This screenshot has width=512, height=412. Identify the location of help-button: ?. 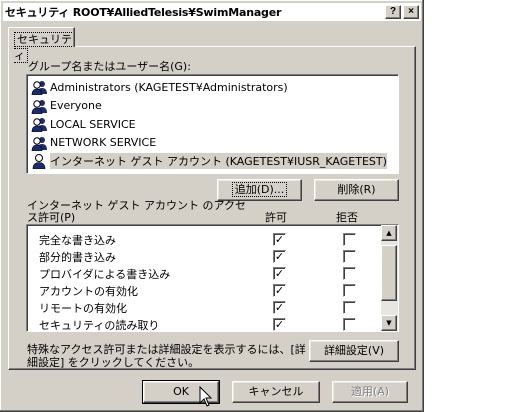
(393, 12).